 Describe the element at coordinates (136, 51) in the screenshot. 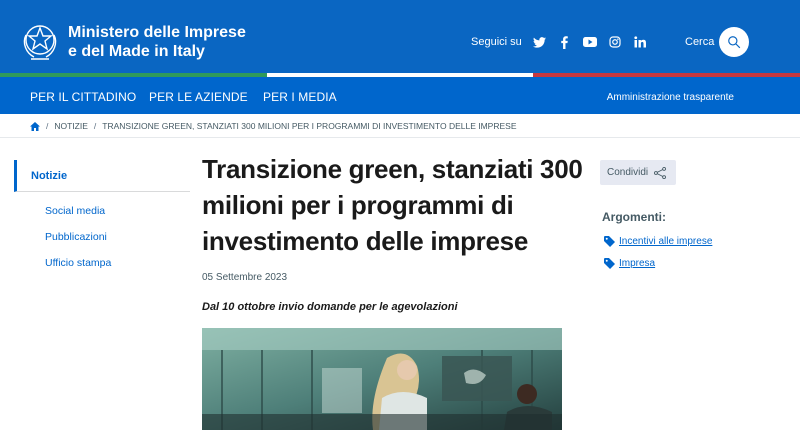

I see `ministry-name-line2: e del Made in Italy` at that location.